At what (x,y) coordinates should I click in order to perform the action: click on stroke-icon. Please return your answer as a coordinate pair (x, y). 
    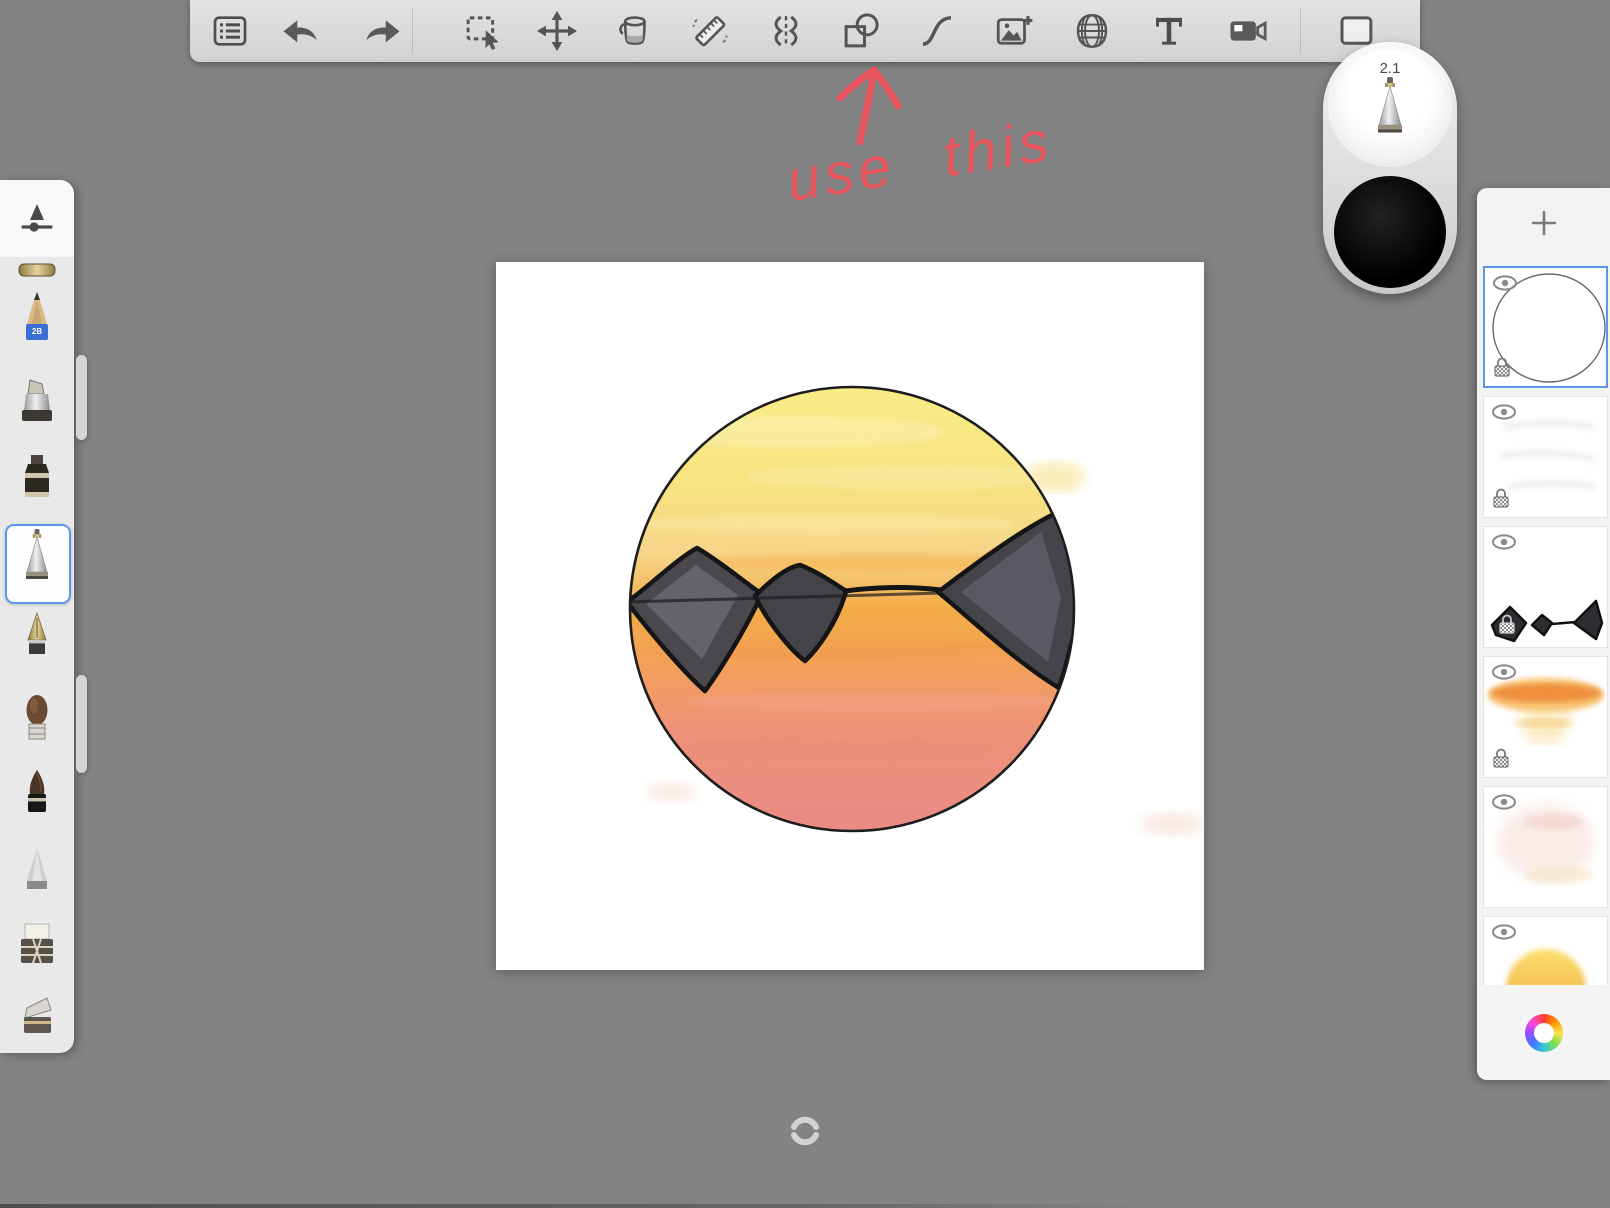
    Looking at the image, I should click on (937, 31).